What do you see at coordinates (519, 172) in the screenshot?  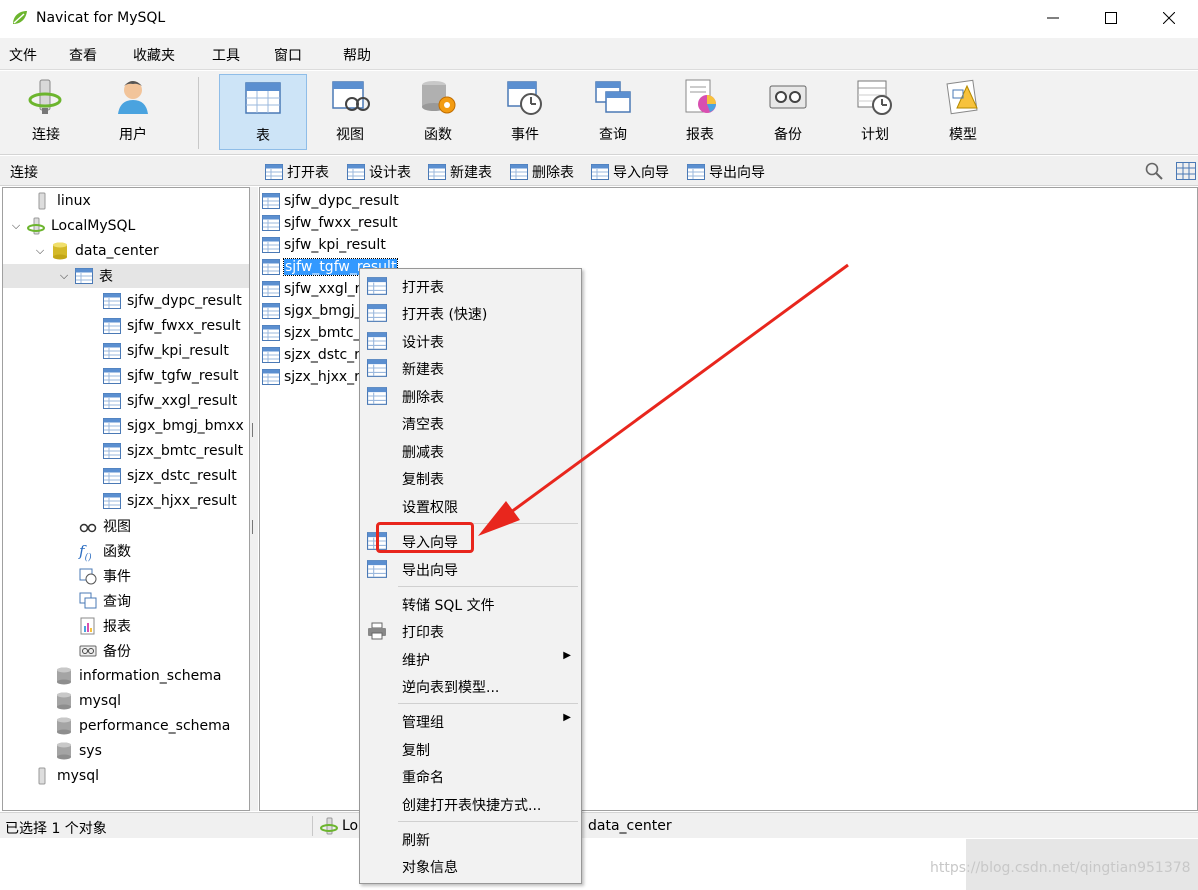 I see `delete-table-icon` at bounding box center [519, 172].